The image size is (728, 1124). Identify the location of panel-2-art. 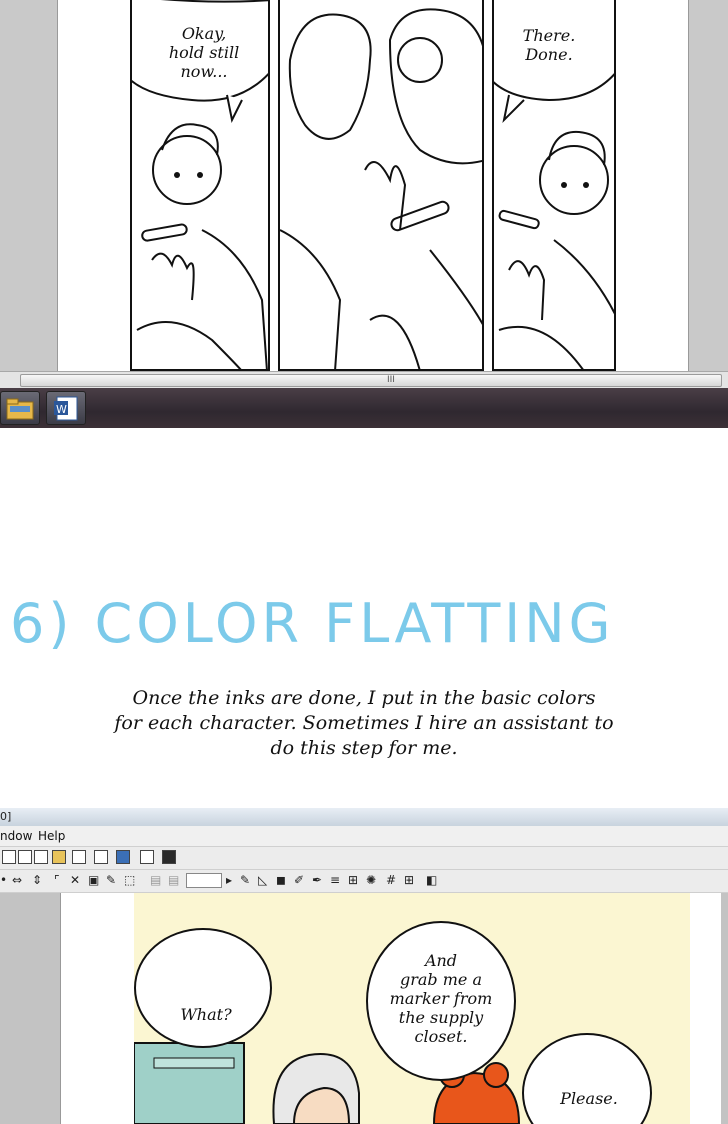
(381, 188).